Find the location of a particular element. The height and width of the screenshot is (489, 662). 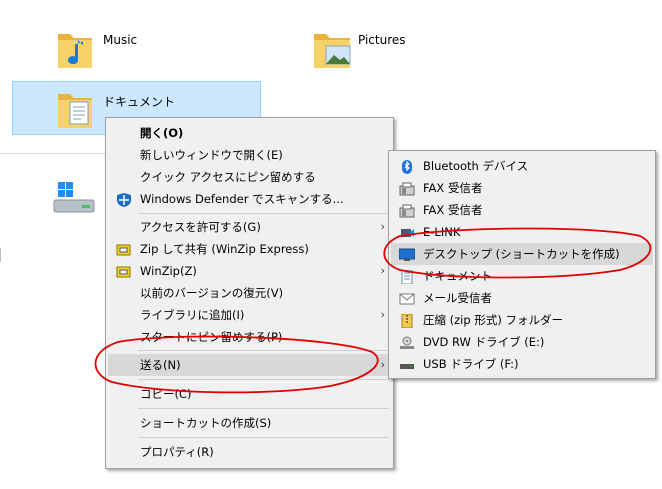

windows-drive-icon is located at coordinates (75, 198).